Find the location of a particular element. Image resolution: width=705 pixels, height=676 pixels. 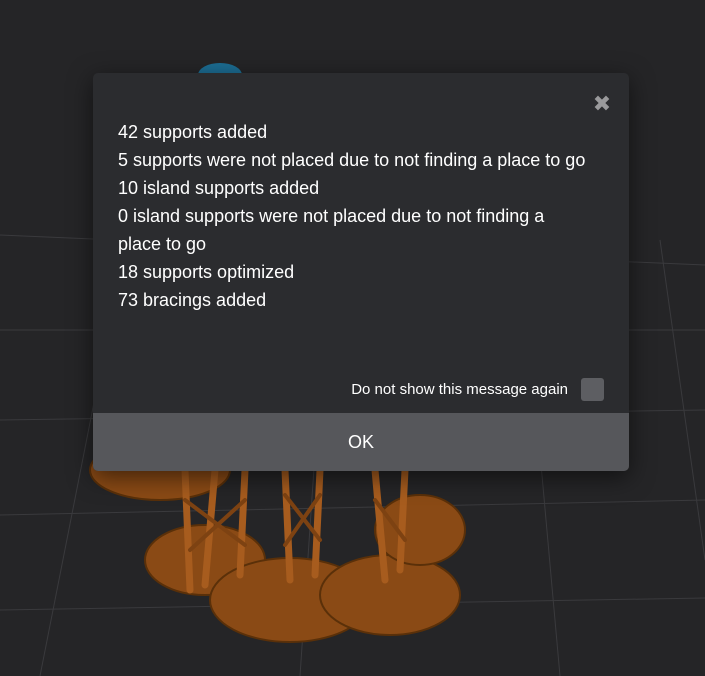

close-icon: ✖ is located at coordinates (602, 104).